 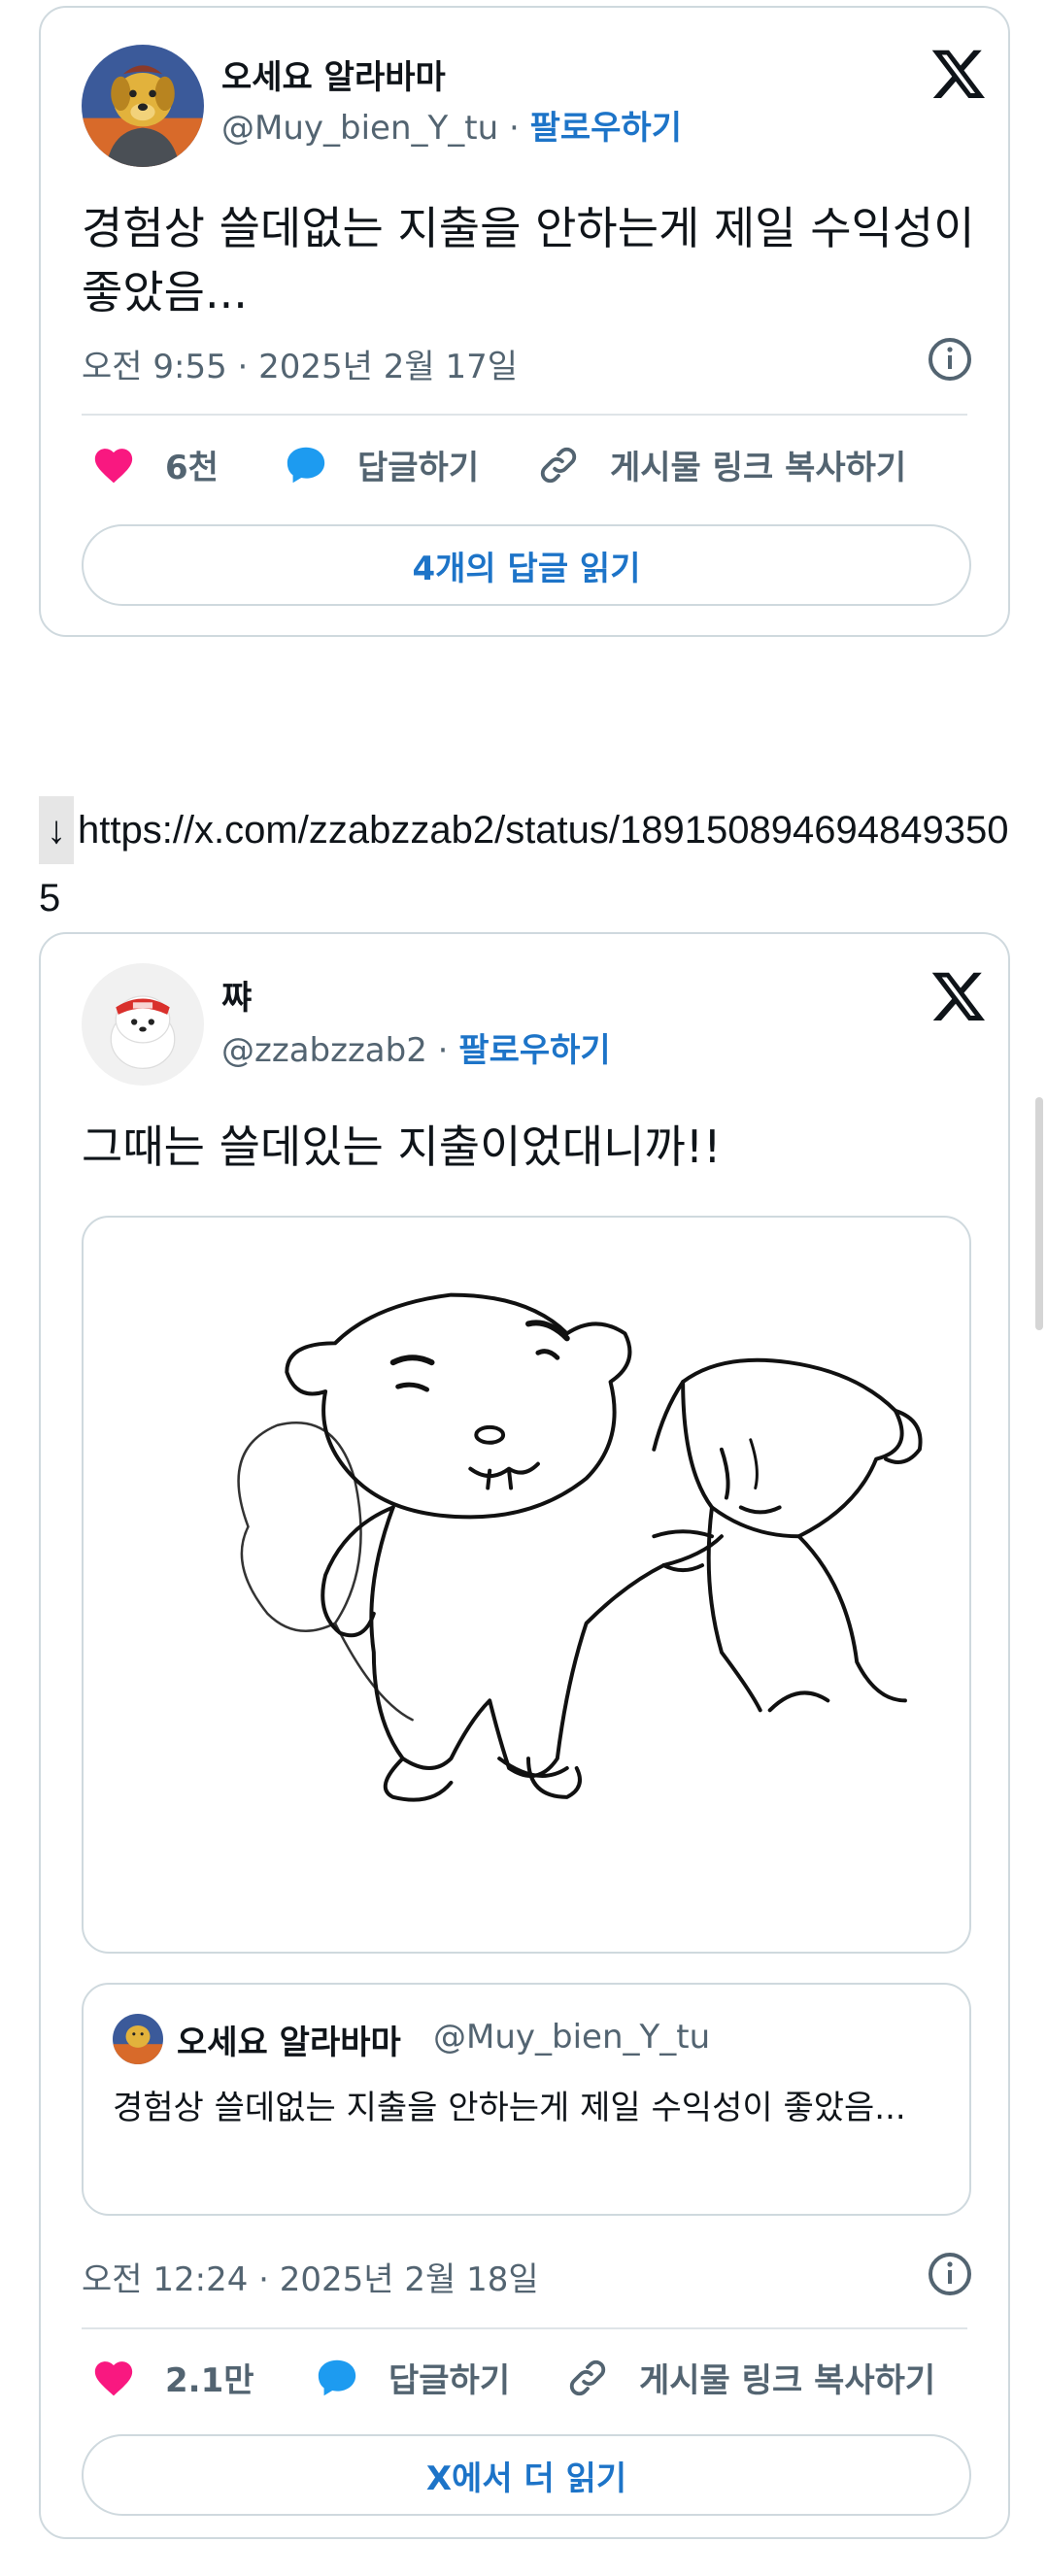 What do you see at coordinates (155, 465) in the screenshot?
I see `like-button: 6천` at bounding box center [155, 465].